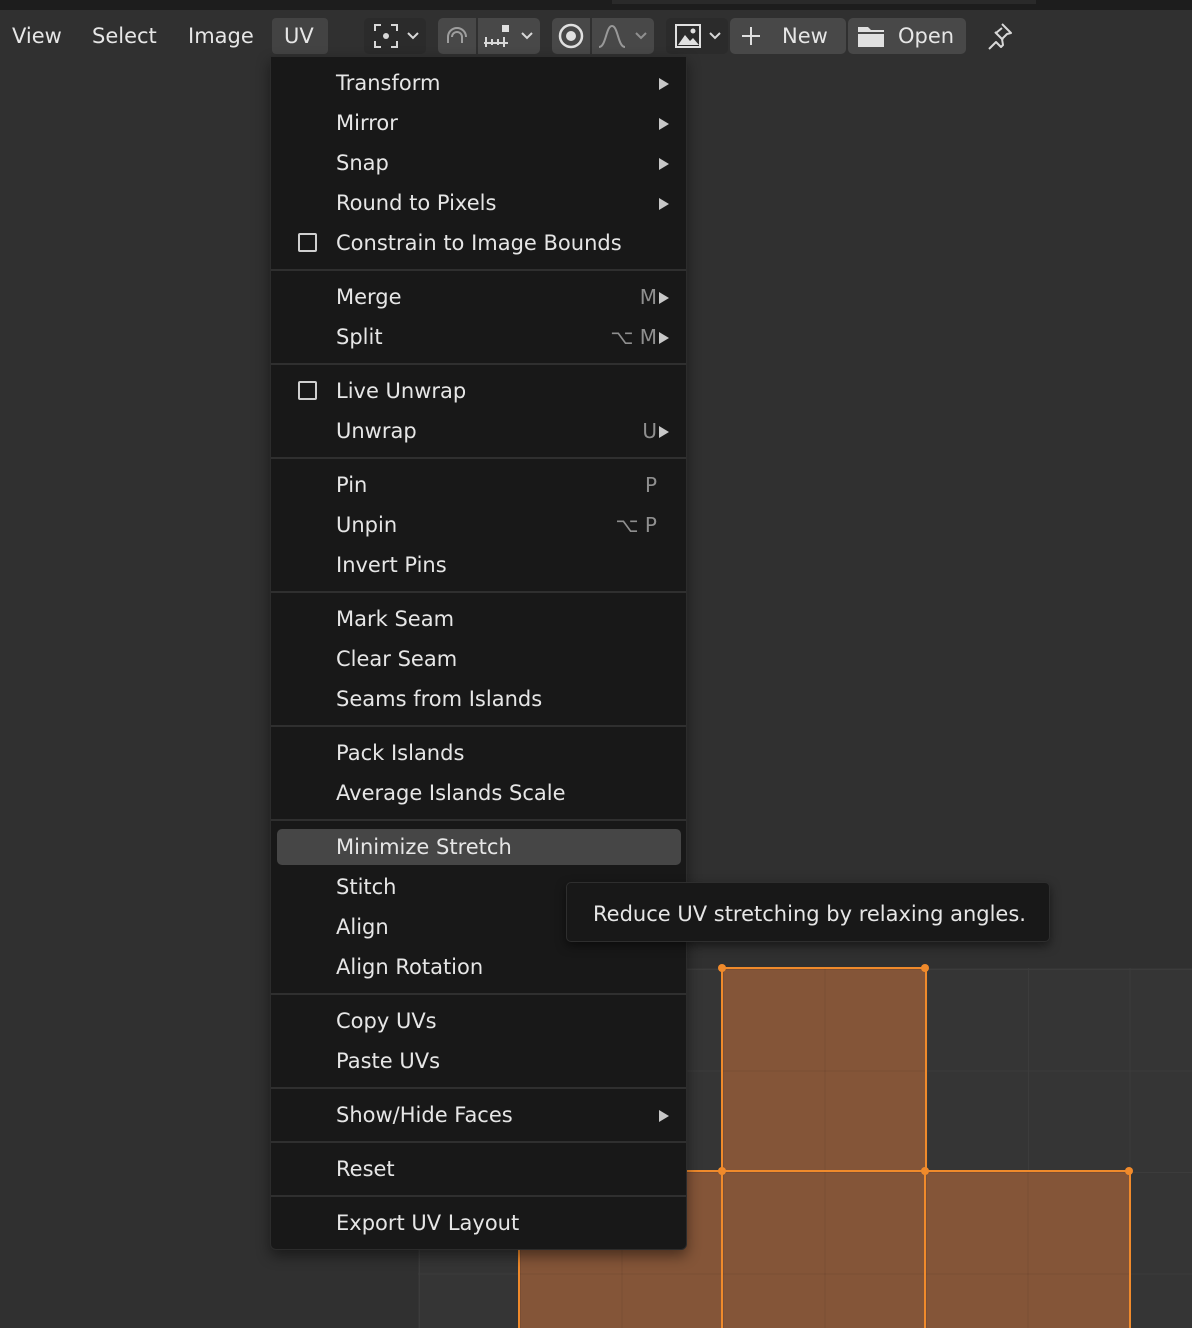  What do you see at coordinates (395, 36) in the screenshot?
I see `pivot-point-dropdown` at bounding box center [395, 36].